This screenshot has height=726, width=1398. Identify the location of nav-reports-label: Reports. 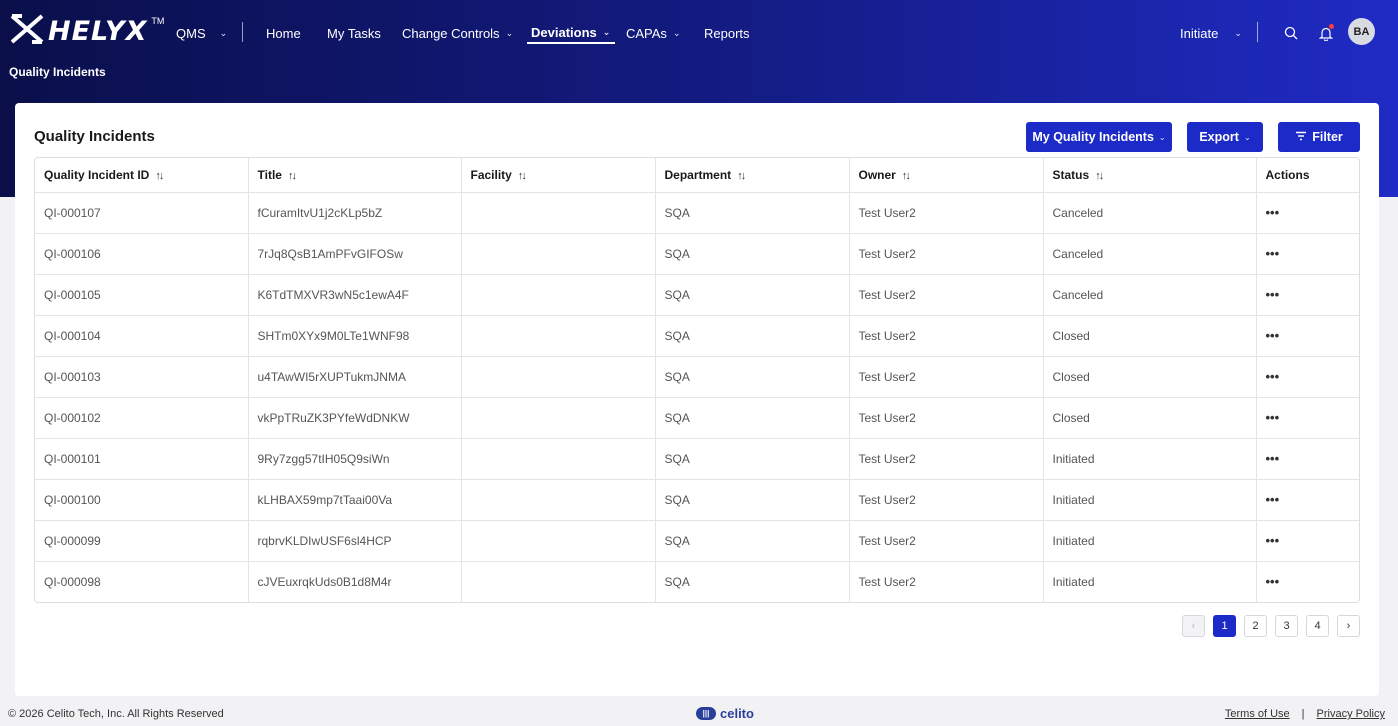
(727, 33).